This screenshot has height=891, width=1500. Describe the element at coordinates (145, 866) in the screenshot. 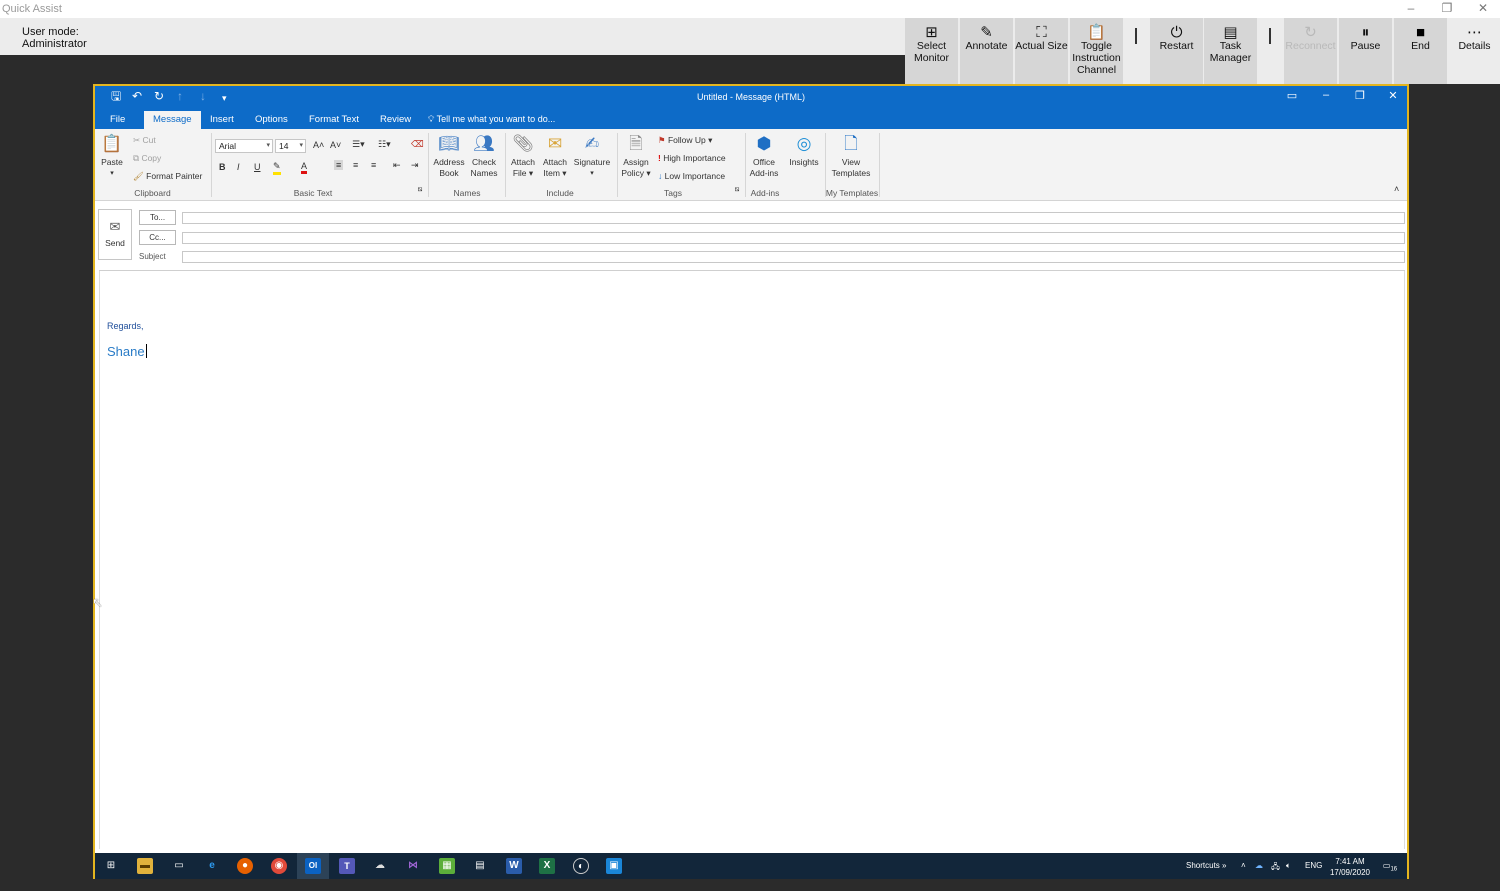

I see `file-explorer-icon: ▬` at that location.